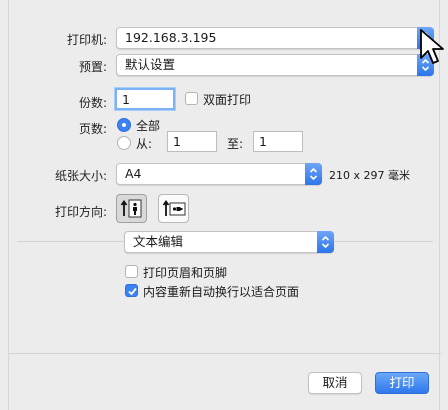 Image resolution: width=448 pixels, height=410 pixels. What do you see at coordinates (133, 173) in the screenshot?
I see `paper-size-value: A4` at bounding box center [133, 173].